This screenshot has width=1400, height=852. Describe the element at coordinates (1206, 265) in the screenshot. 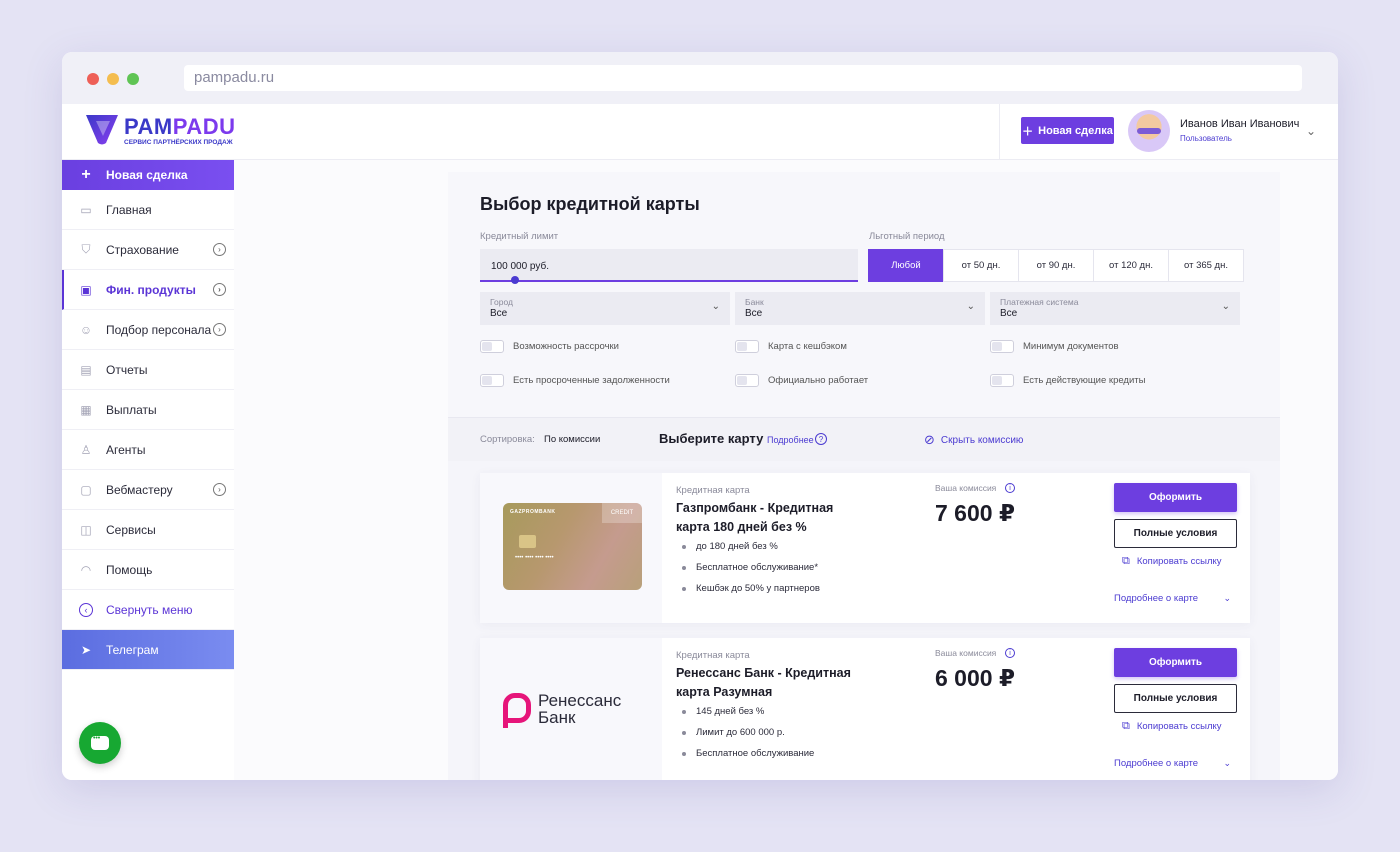

I see `period-option-365: от 365 дн.` at that location.